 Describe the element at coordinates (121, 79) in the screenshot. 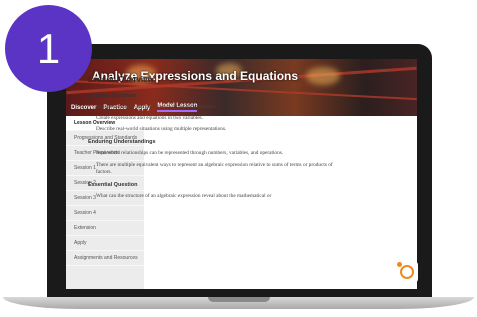

I see `page-title: Lesson Overview` at that location.